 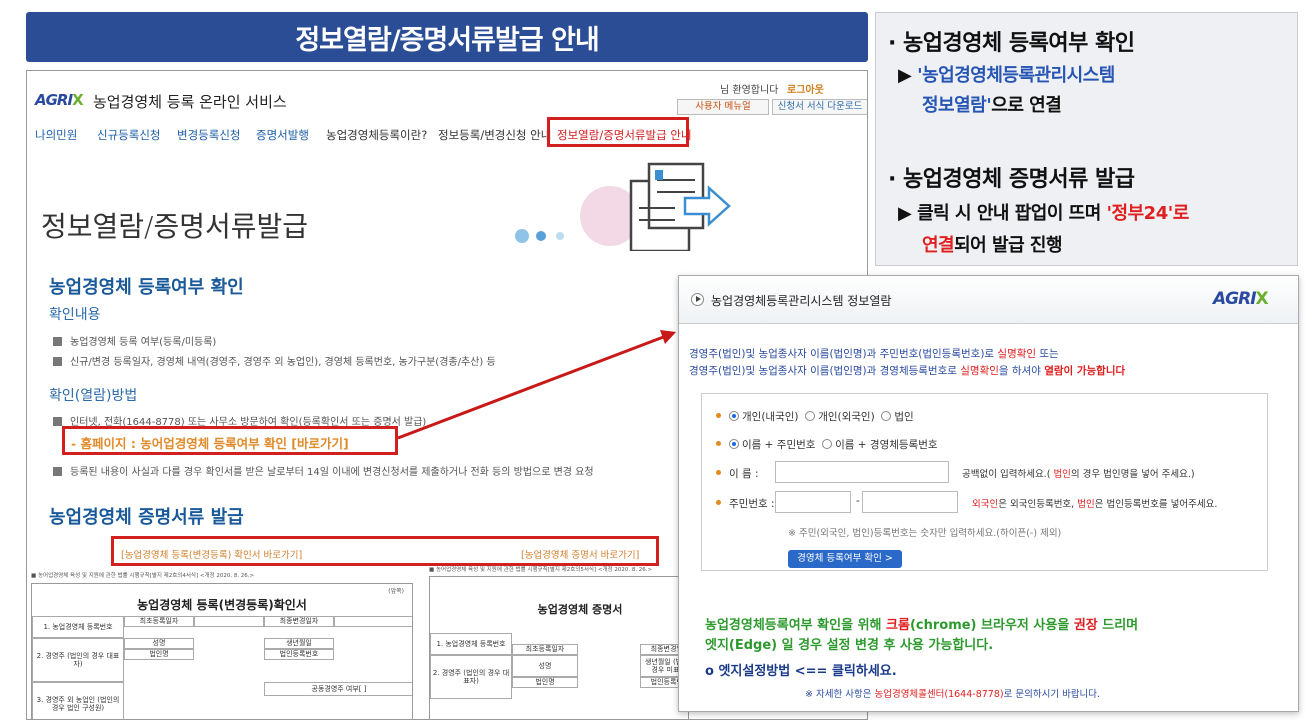 What do you see at coordinates (801, 669) in the screenshot?
I see `edge-settings-link: o 엣지설정방법 <== 클릭하세요.` at bounding box center [801, 669].